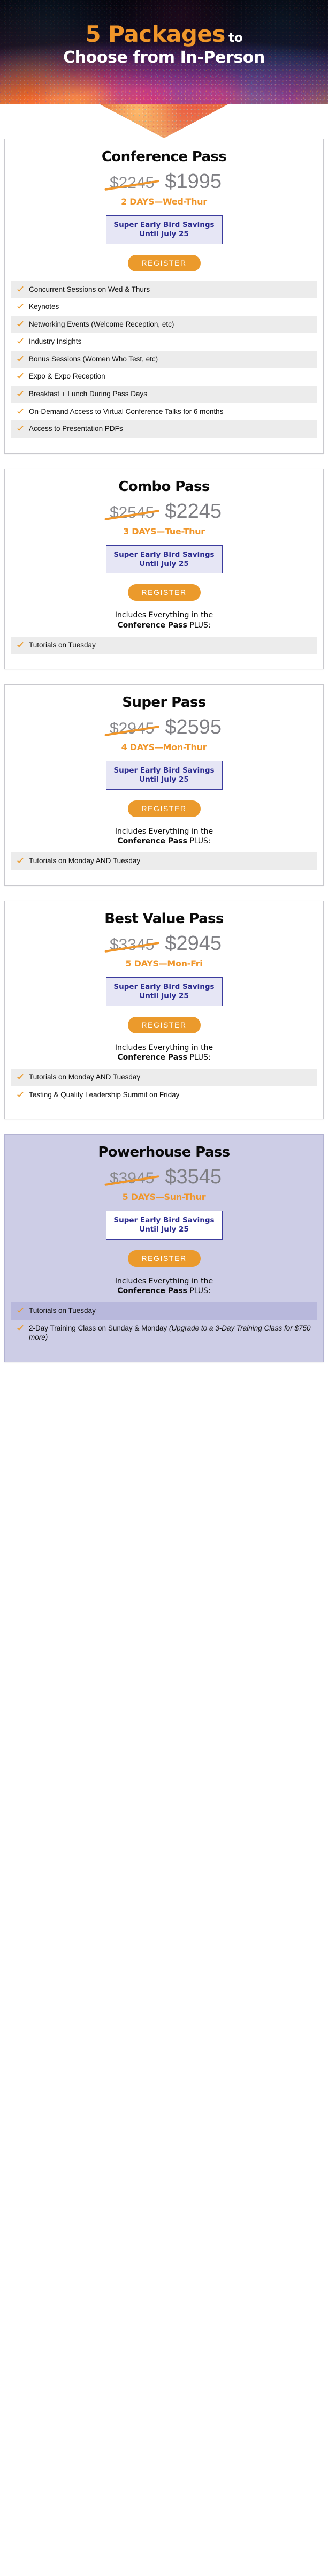 Image resolution: width=328 pixels, height=2576 pixels. I want to click on hero-headline-line-1: 5 Packages to, so click(164, 34).